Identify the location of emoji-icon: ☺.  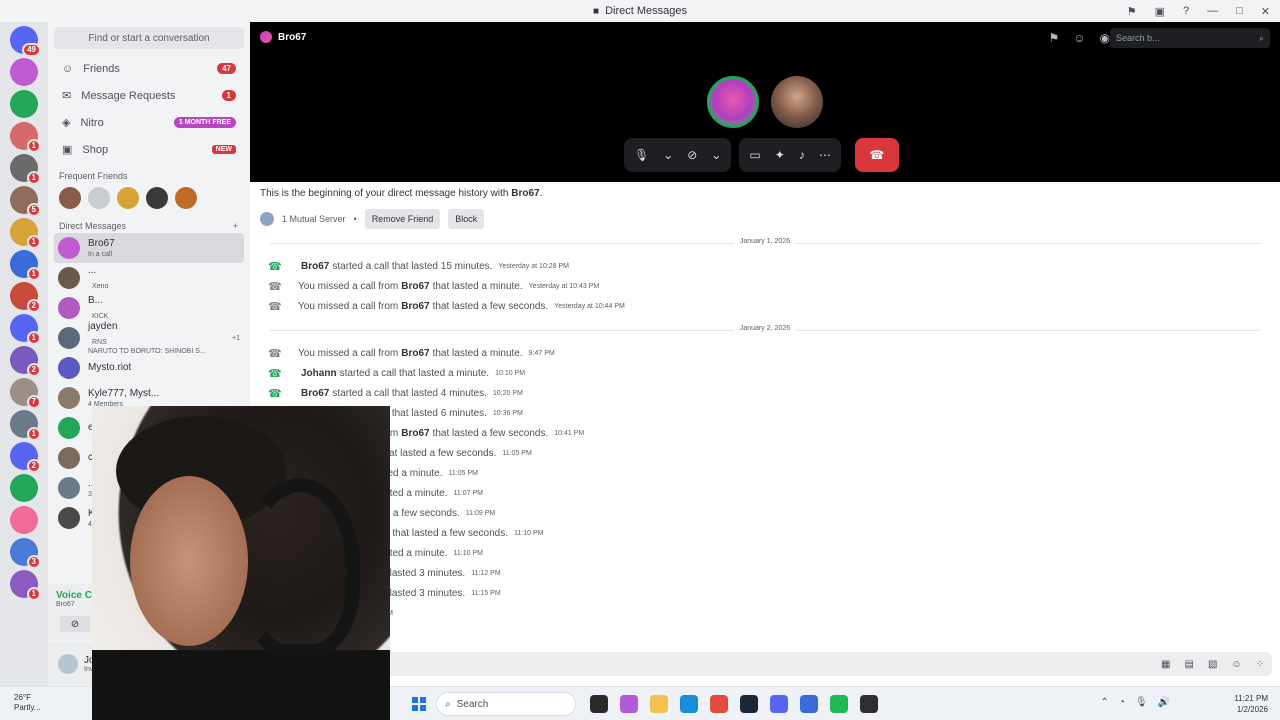
(1236, 664).